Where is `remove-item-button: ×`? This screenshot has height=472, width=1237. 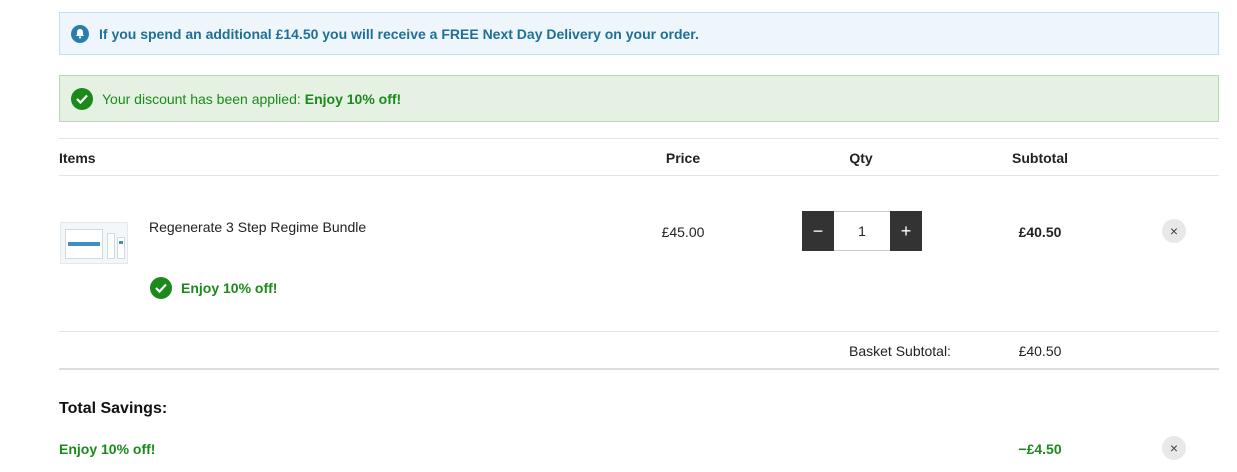
remove-item-button: × is located at coordinates (1174, 231).